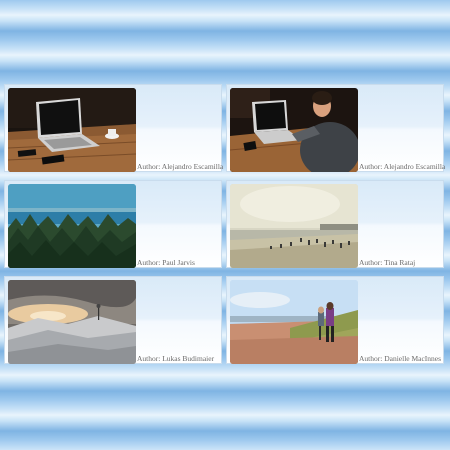 The width and height of the screenshot is (450, 450). I want to click on author-label: Author: Lukas Budimaier, so click(176, 358).